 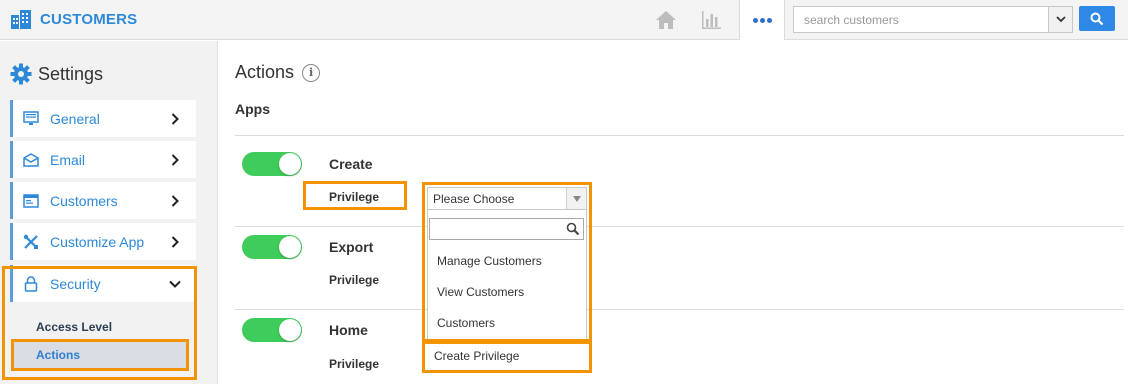 I want to click on toggle-export, so click(x=272, y=247).